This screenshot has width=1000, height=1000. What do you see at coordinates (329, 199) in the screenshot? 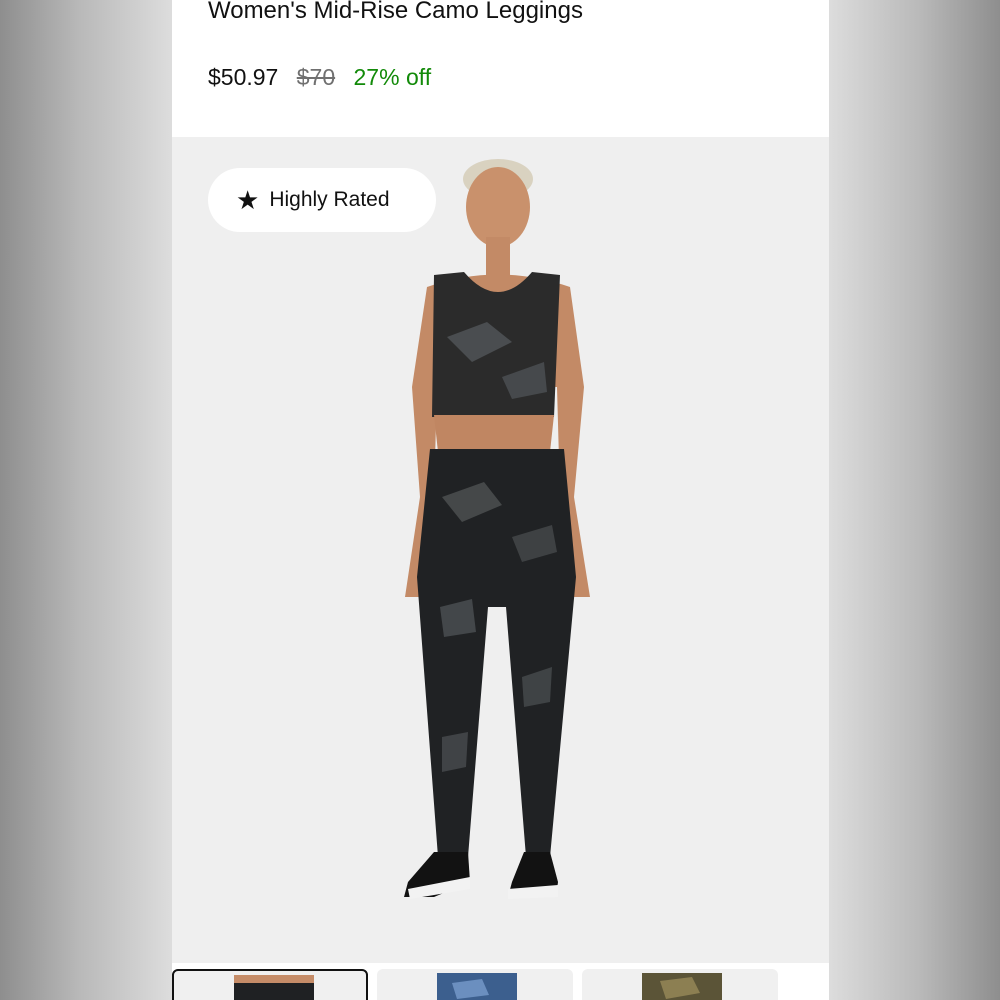
I see `badge-label: Highly Rated` at bounding box center [329, 199].